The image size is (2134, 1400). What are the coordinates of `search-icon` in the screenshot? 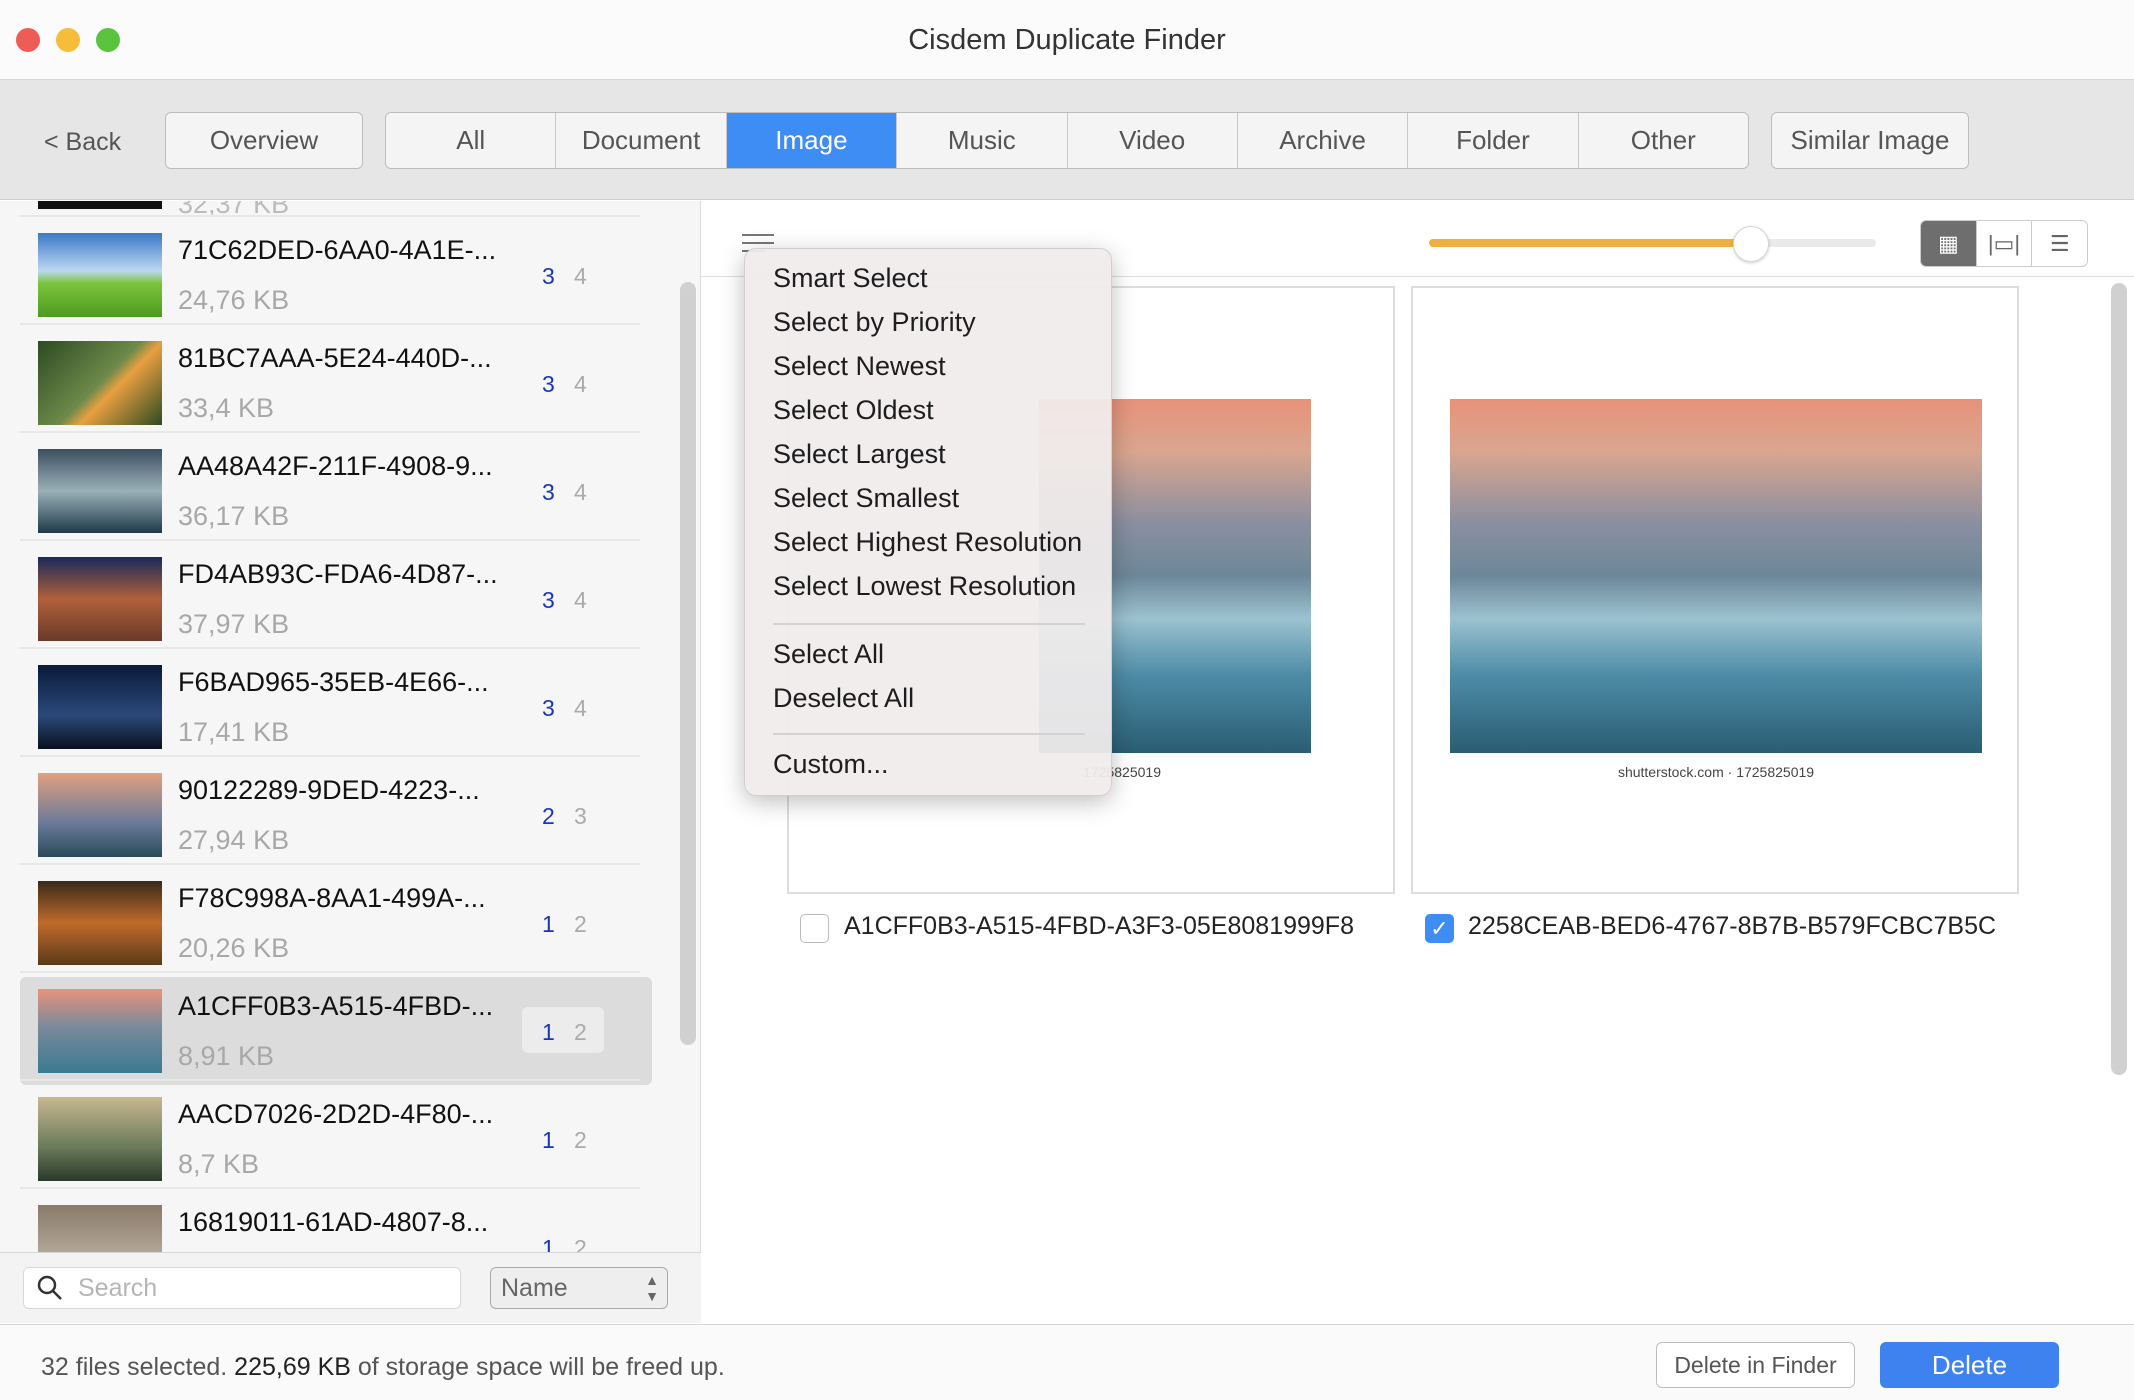 It's located at (49, 1287).